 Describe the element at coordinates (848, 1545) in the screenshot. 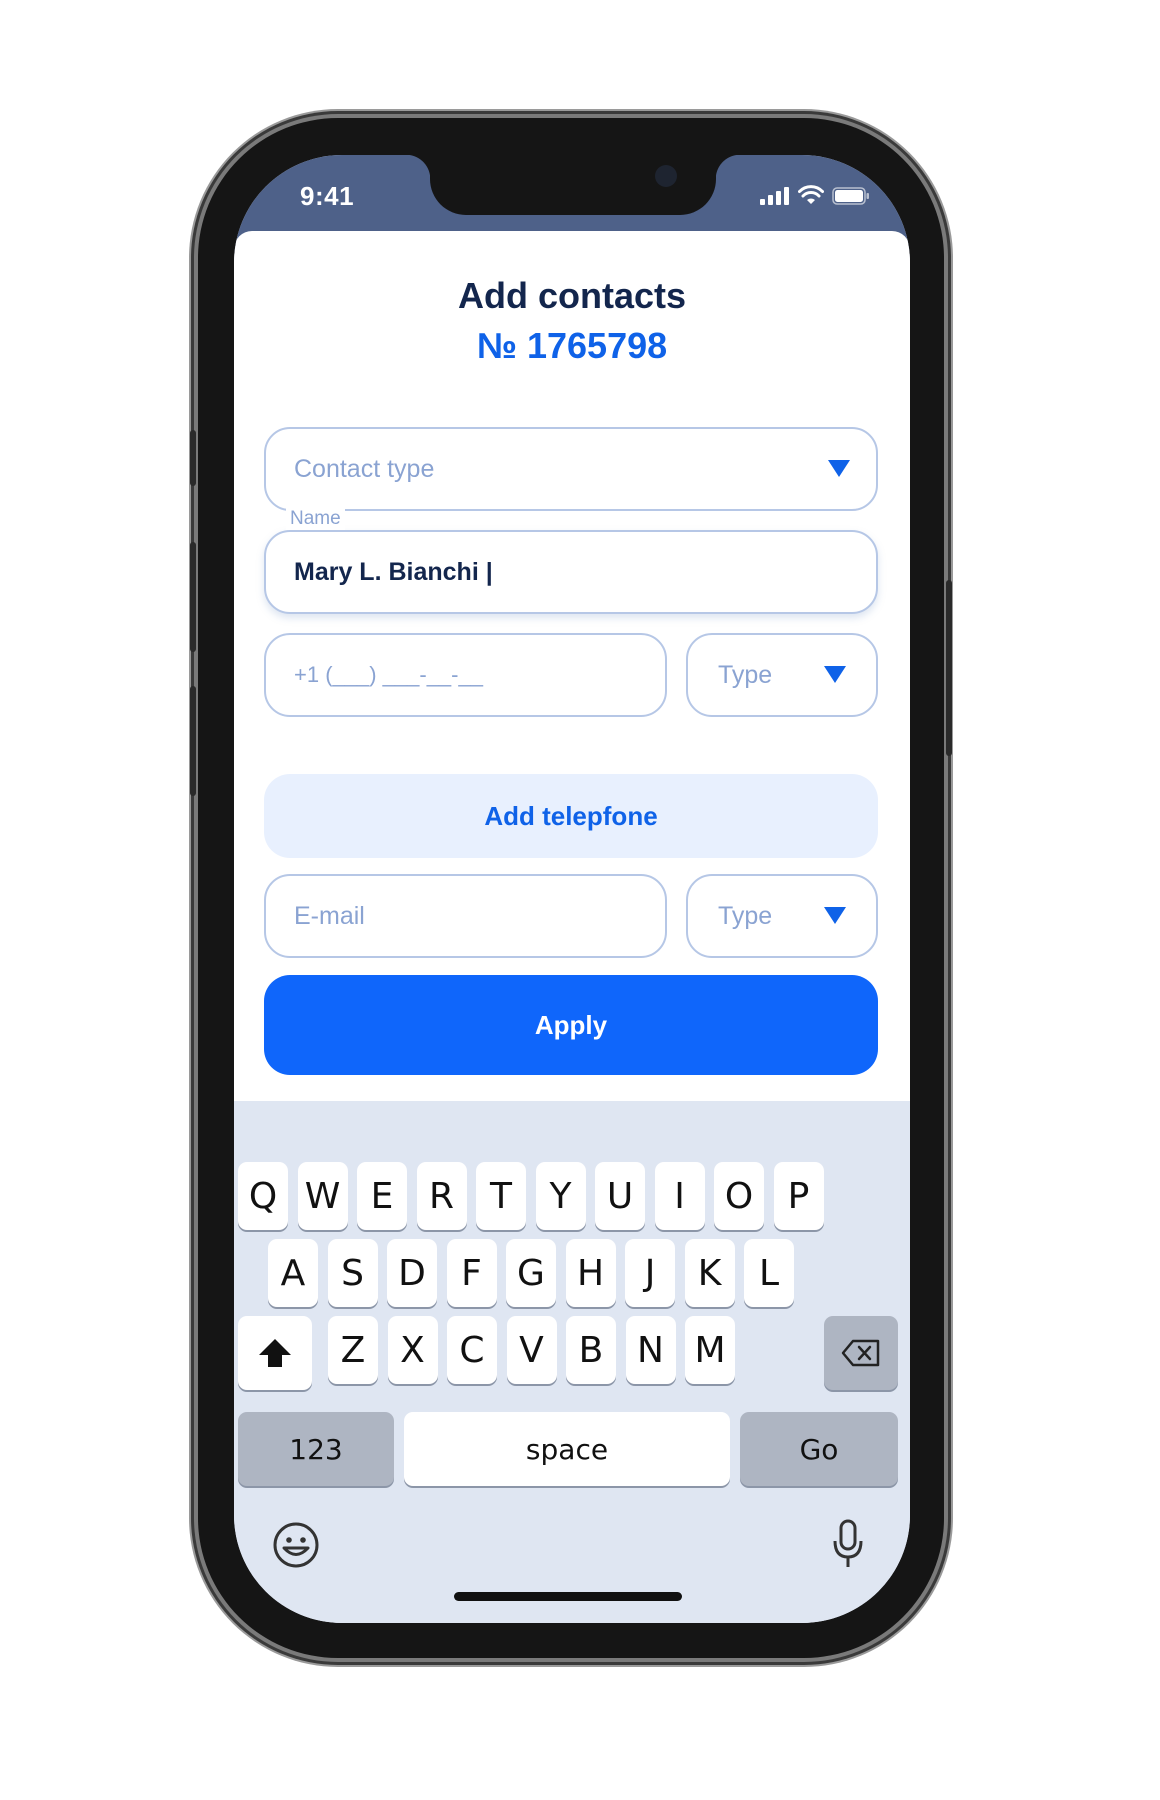

I see `microphone-icon` at that location.